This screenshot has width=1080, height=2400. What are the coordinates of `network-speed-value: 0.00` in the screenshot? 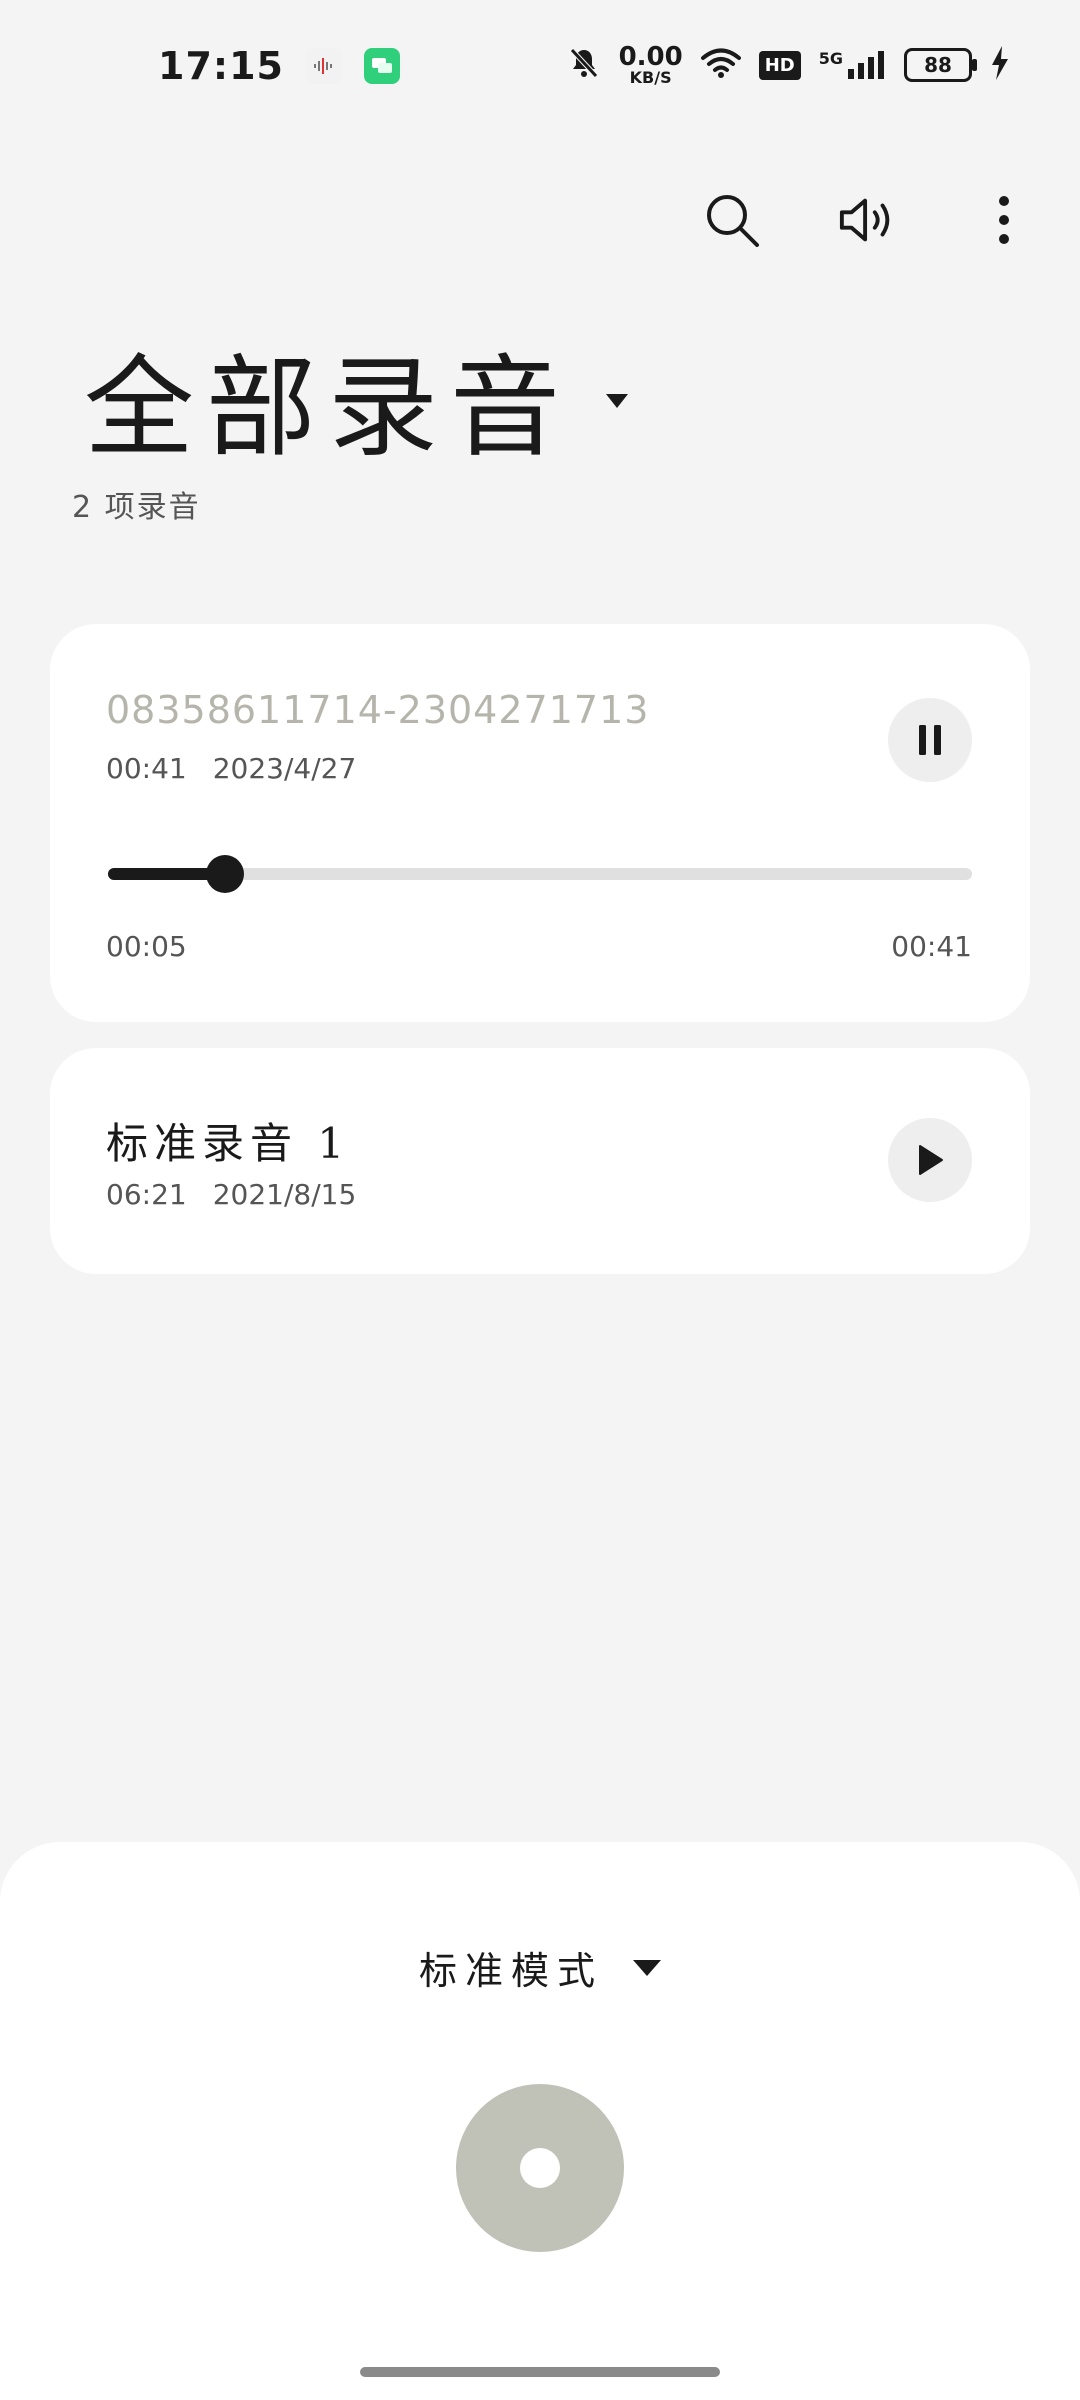 It's located at (650, 57).